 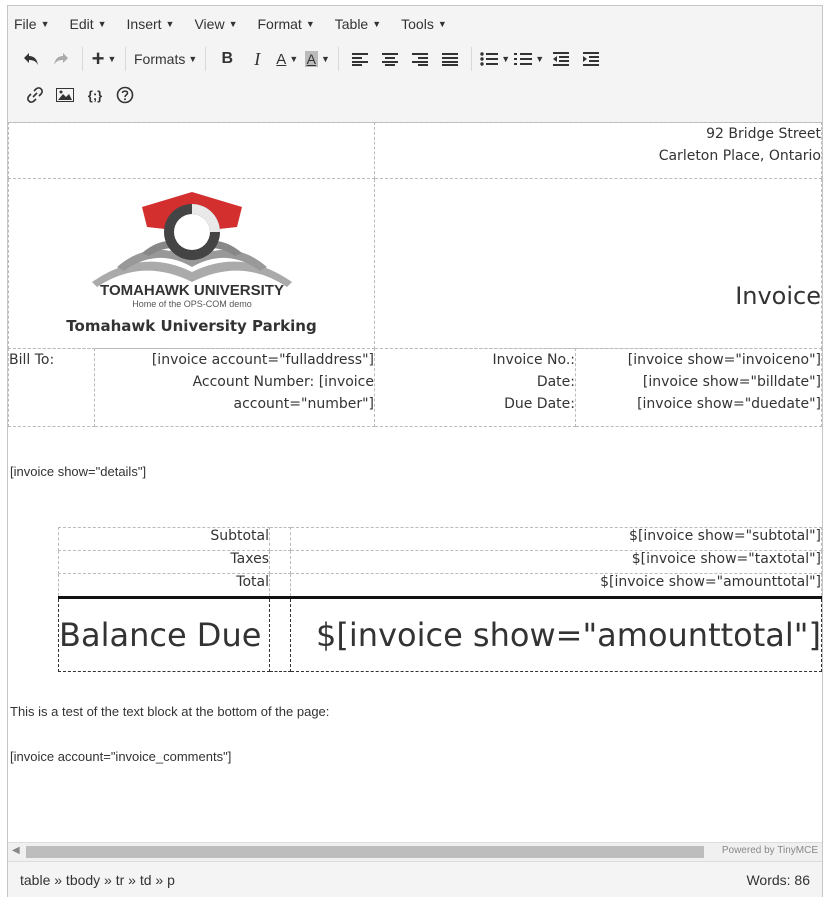 I want to click on numbered-list-button: ▼, so click(x=529, y=59).